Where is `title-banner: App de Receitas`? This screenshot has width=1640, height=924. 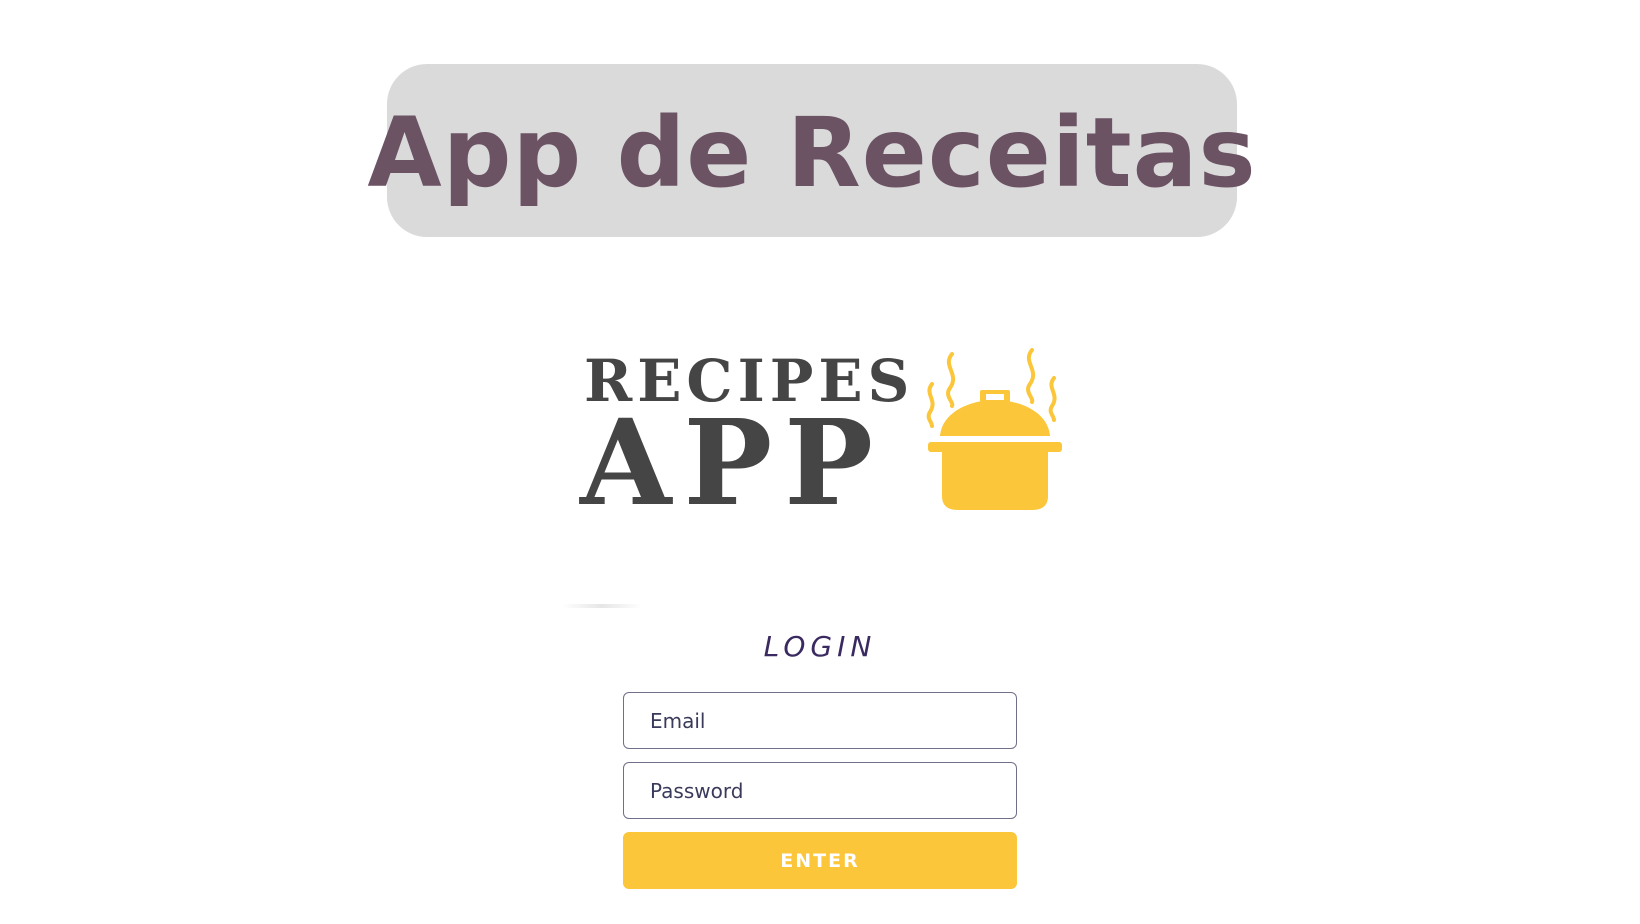
title-banner: App de Receitas is located at coordinates (811, 150).